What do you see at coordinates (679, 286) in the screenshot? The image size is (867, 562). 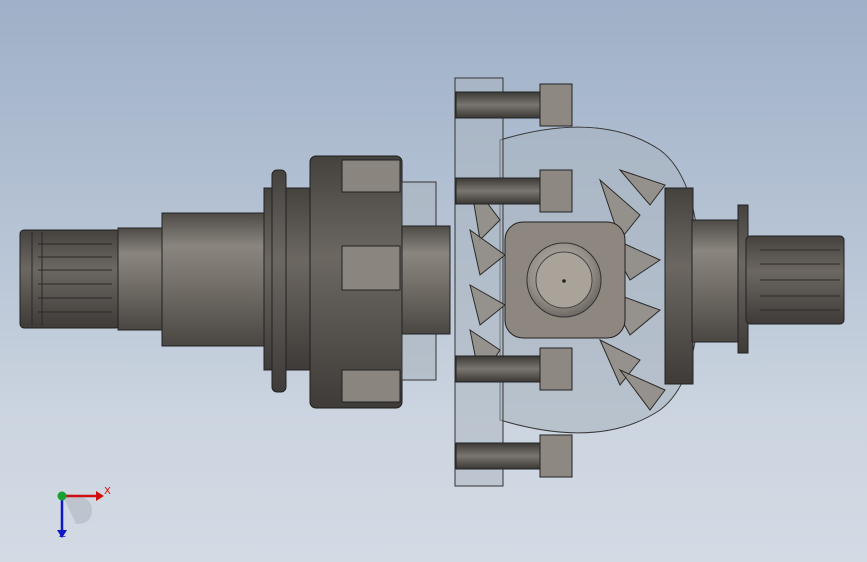 I see `right-shaft-collar` at bounding box center [679, 286].